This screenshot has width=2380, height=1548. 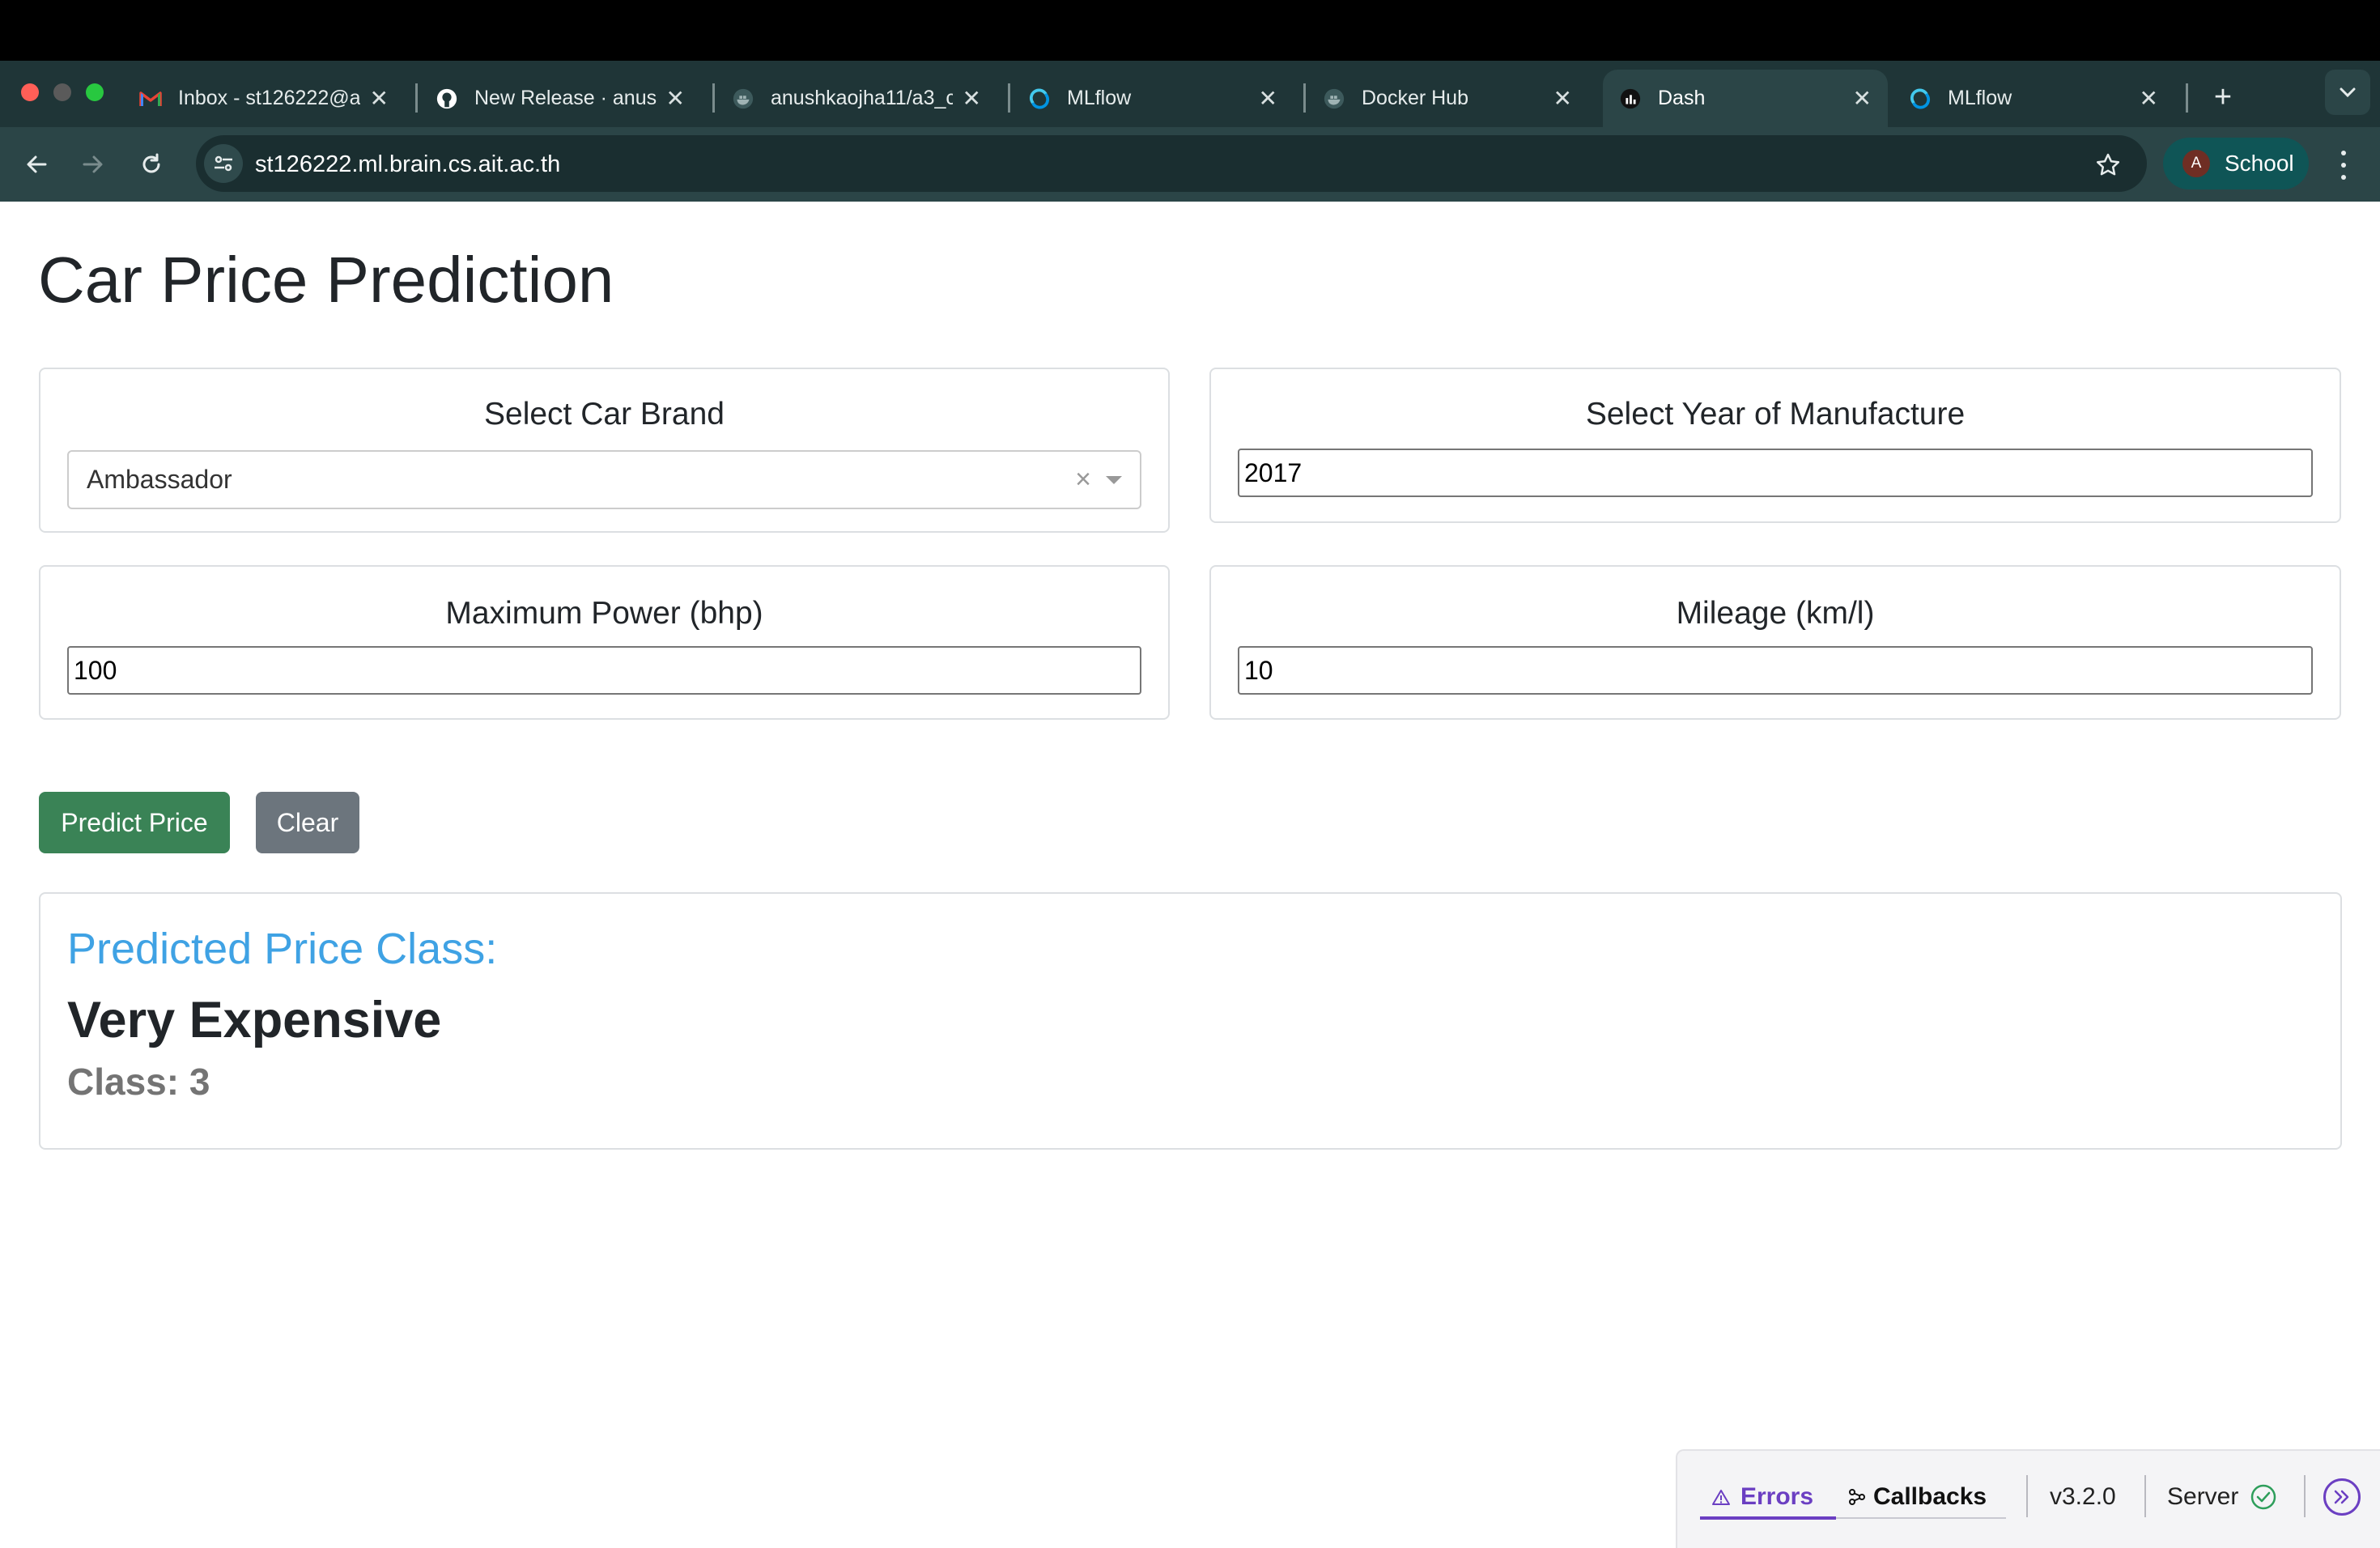 I want to click on tab-title: New Release · anusl, so click(x=565, y=98).